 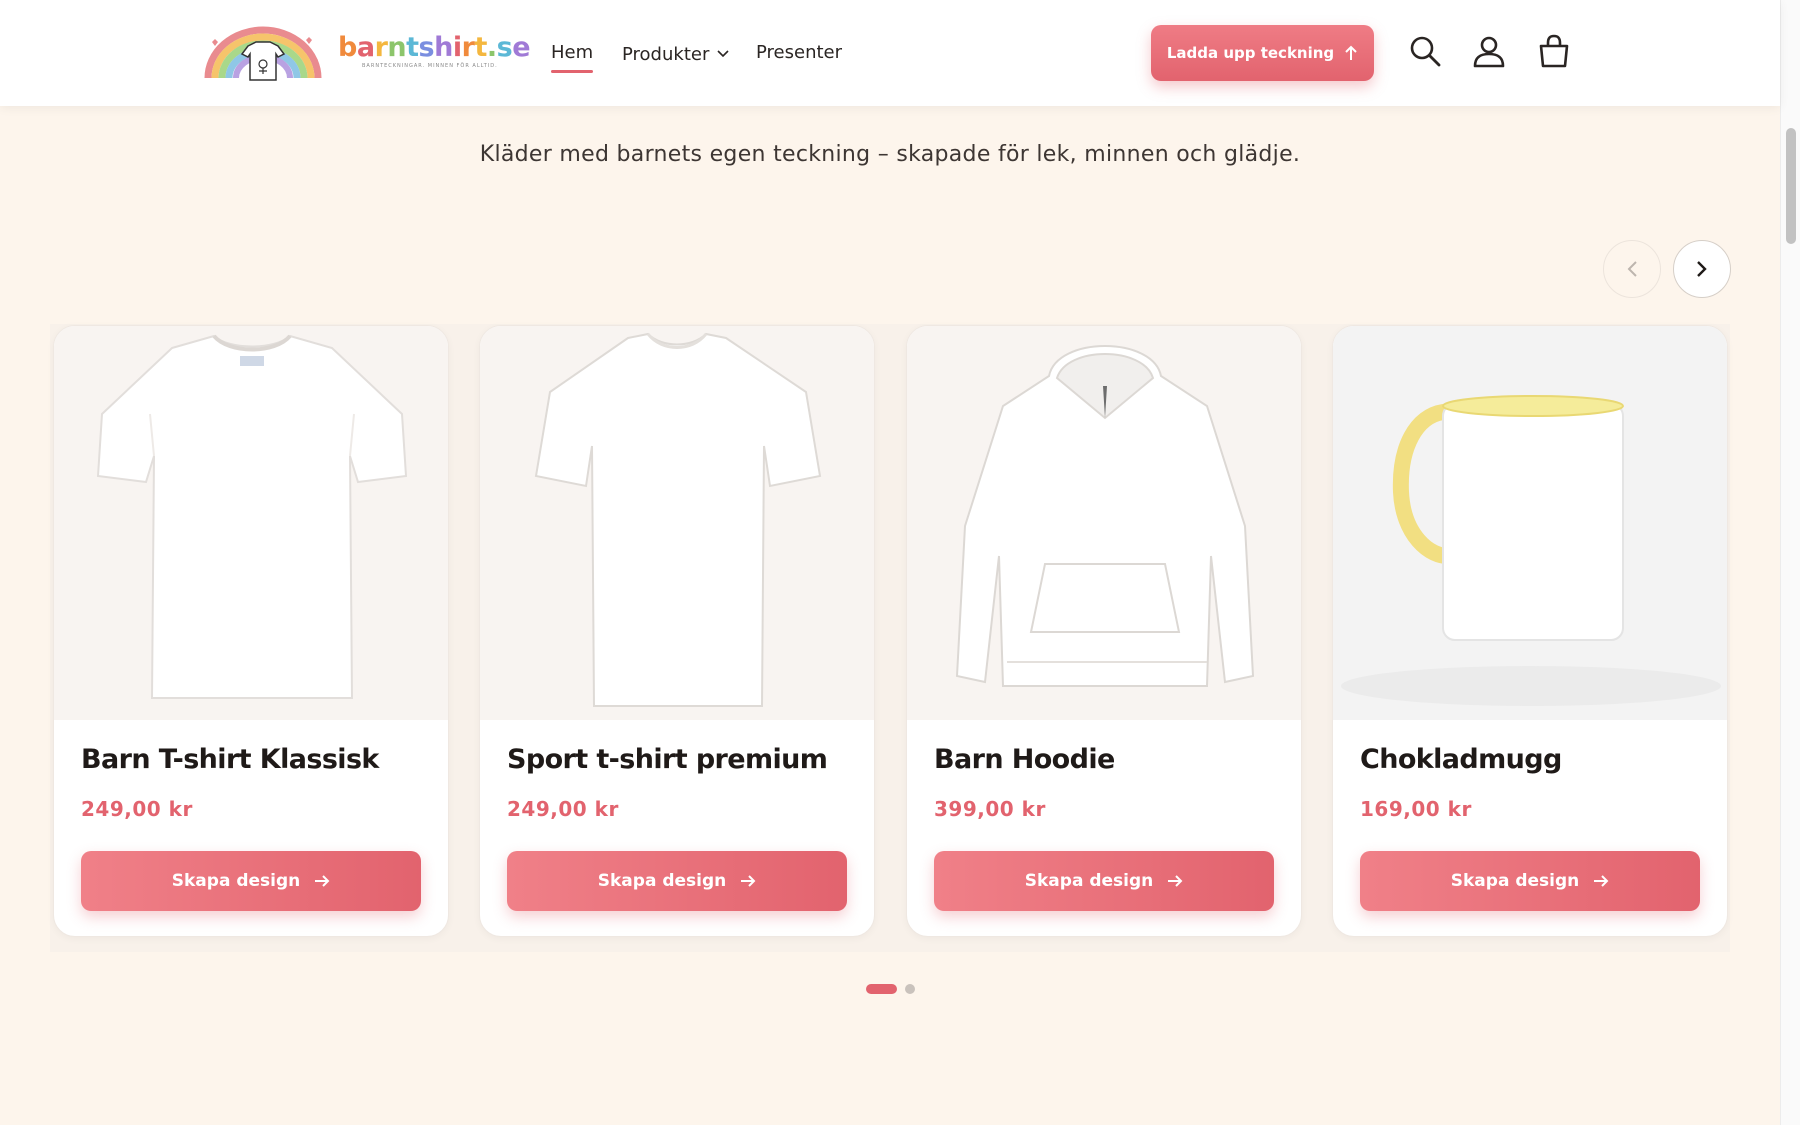 I want to click on logo-wordmark: barntshirt.se, so click(x=434, y=47).